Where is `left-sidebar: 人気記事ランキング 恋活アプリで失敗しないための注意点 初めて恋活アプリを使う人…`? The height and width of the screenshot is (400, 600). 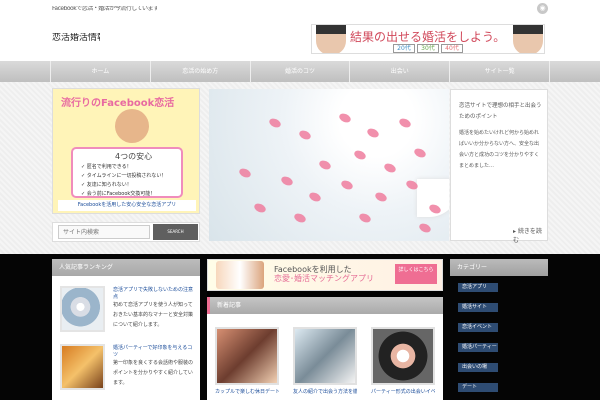 left-sidebar: 人気記事ランキング 恋活アプリで失敗しないための注意点 初めて恋活アプリを使う人… is located at coordinates (126, 329).